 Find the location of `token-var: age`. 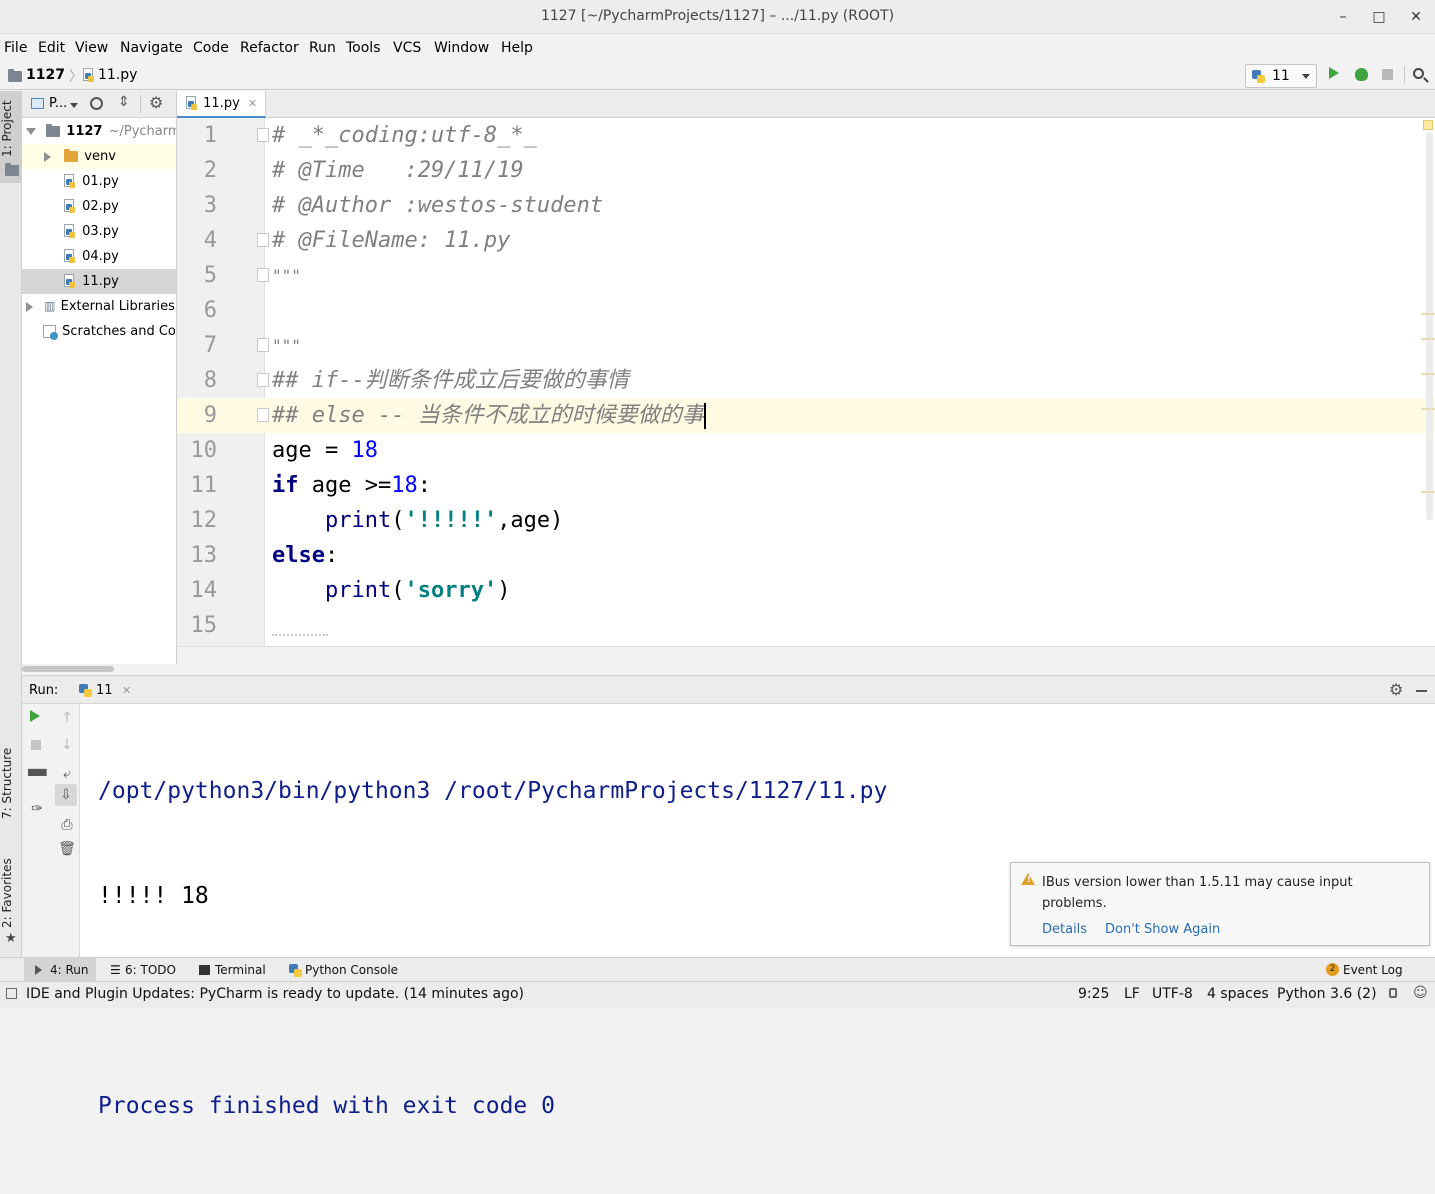

token-var: age is located at coordinates (292, 450).